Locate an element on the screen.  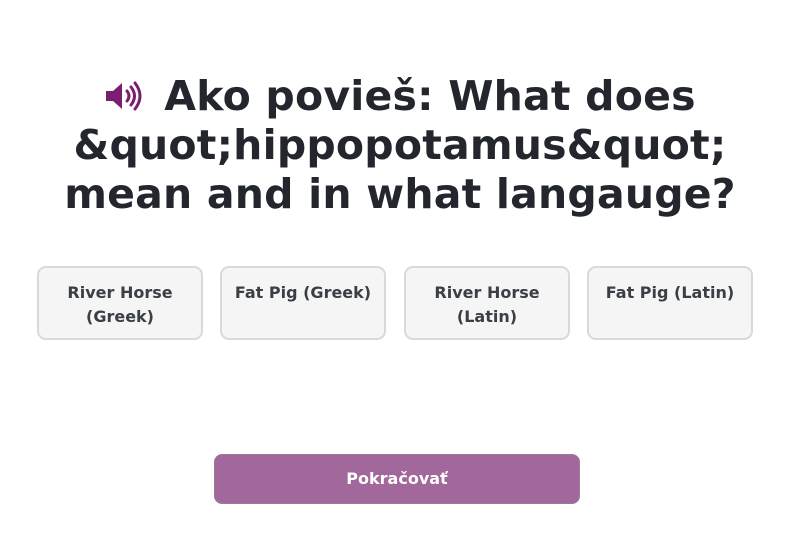
question-prefix: Ako povieš: is located at coordinates (306, 96).